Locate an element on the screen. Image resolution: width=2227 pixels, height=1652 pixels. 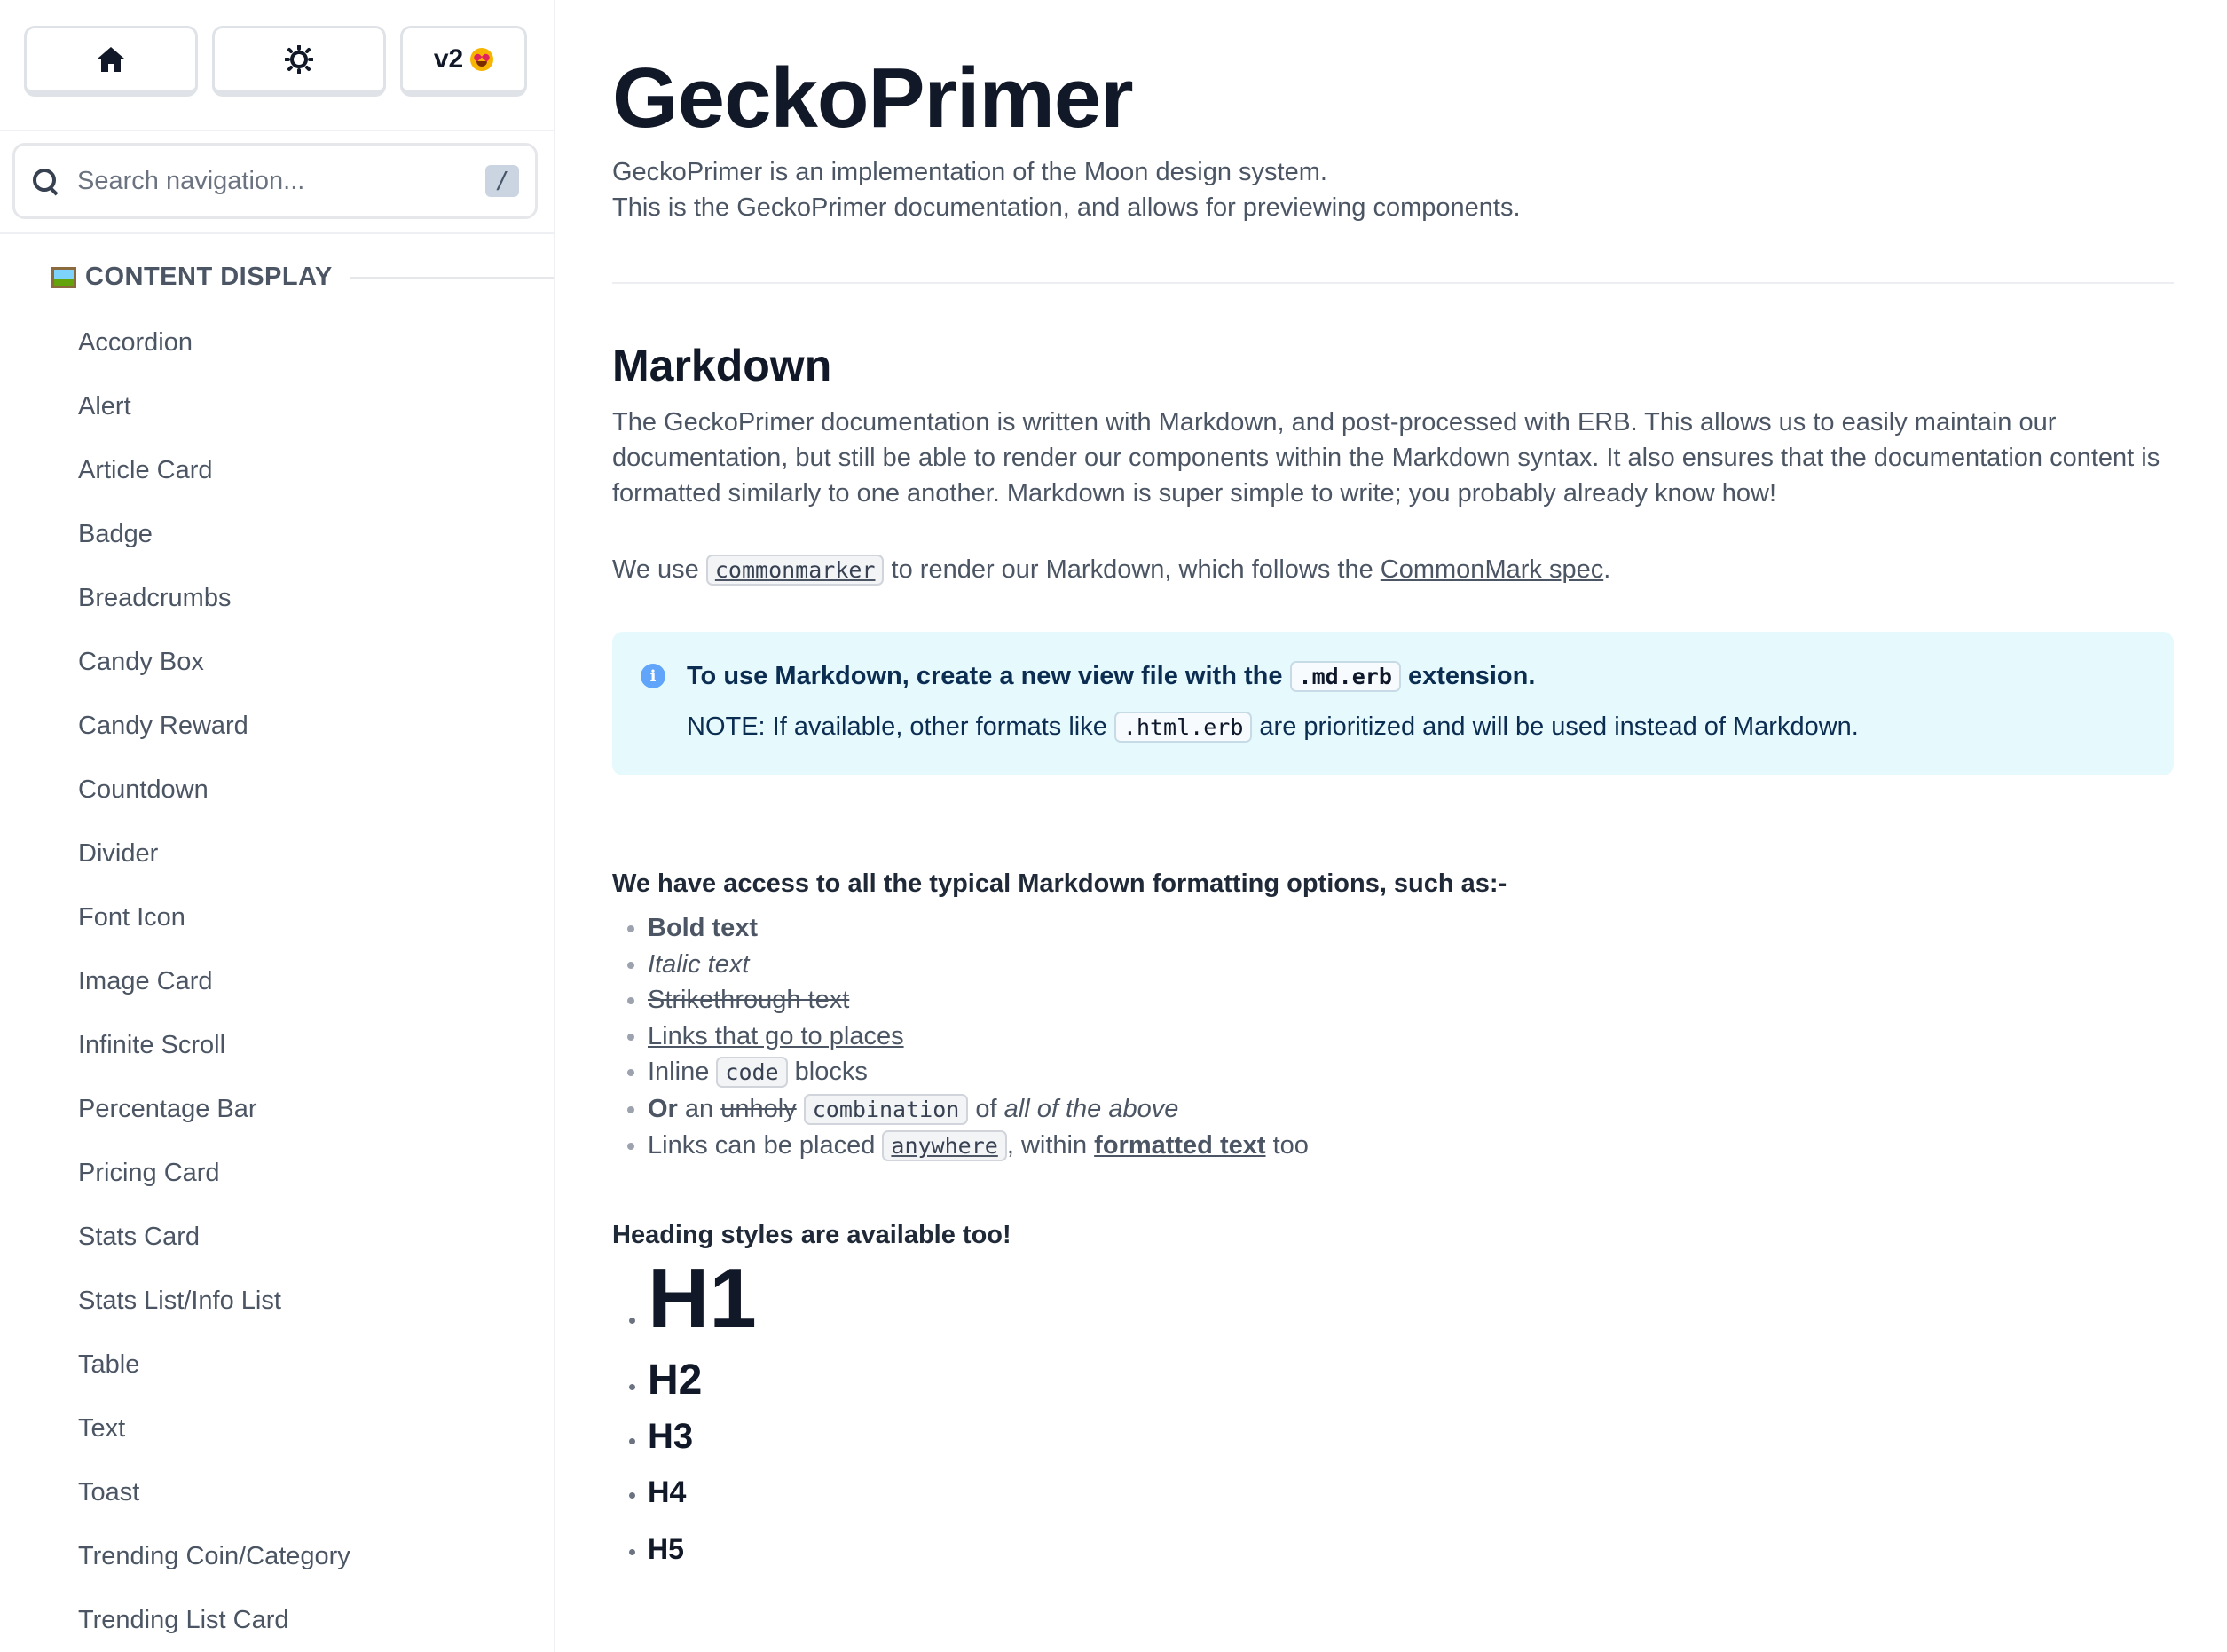
heading-sample-h4: H4 is located at coordinates (702, 1492).